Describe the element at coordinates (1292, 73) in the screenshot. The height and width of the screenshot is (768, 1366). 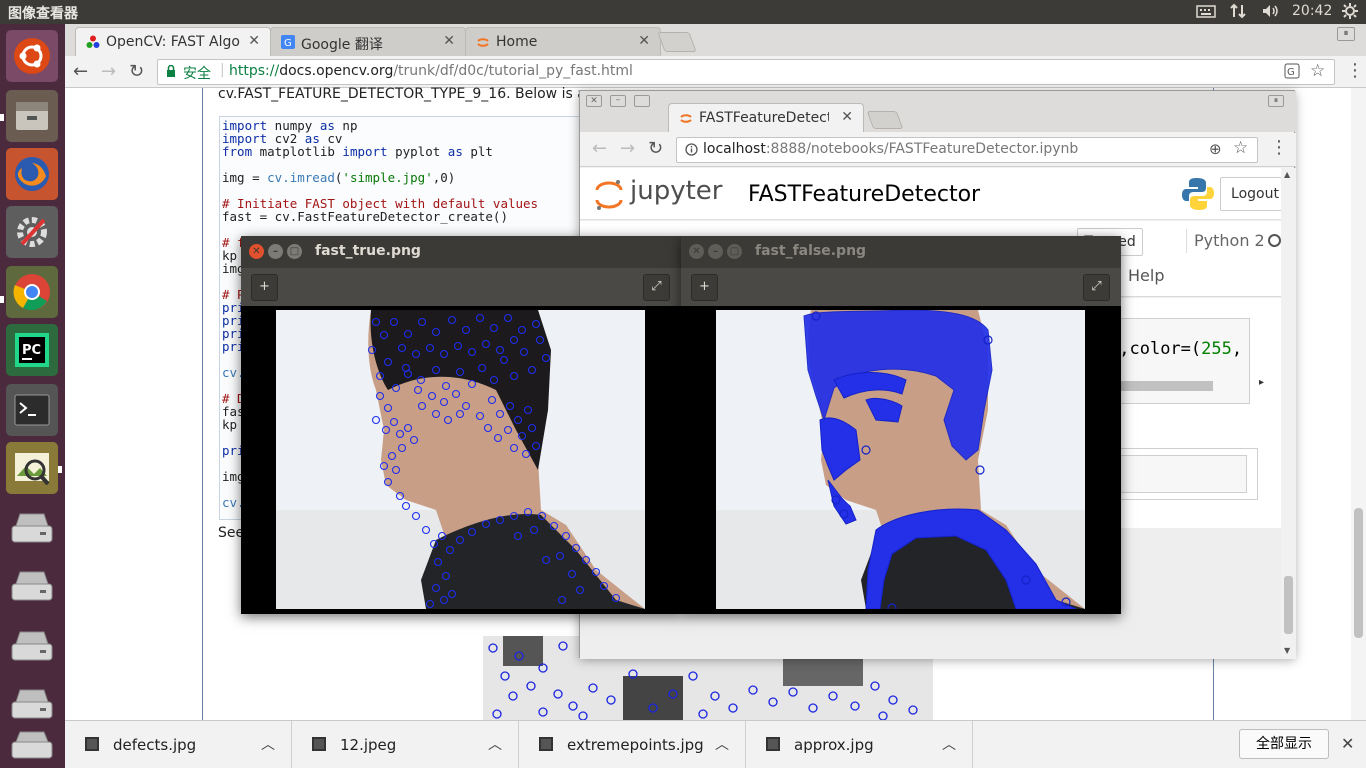
I see `translate-icon: G` at that location.